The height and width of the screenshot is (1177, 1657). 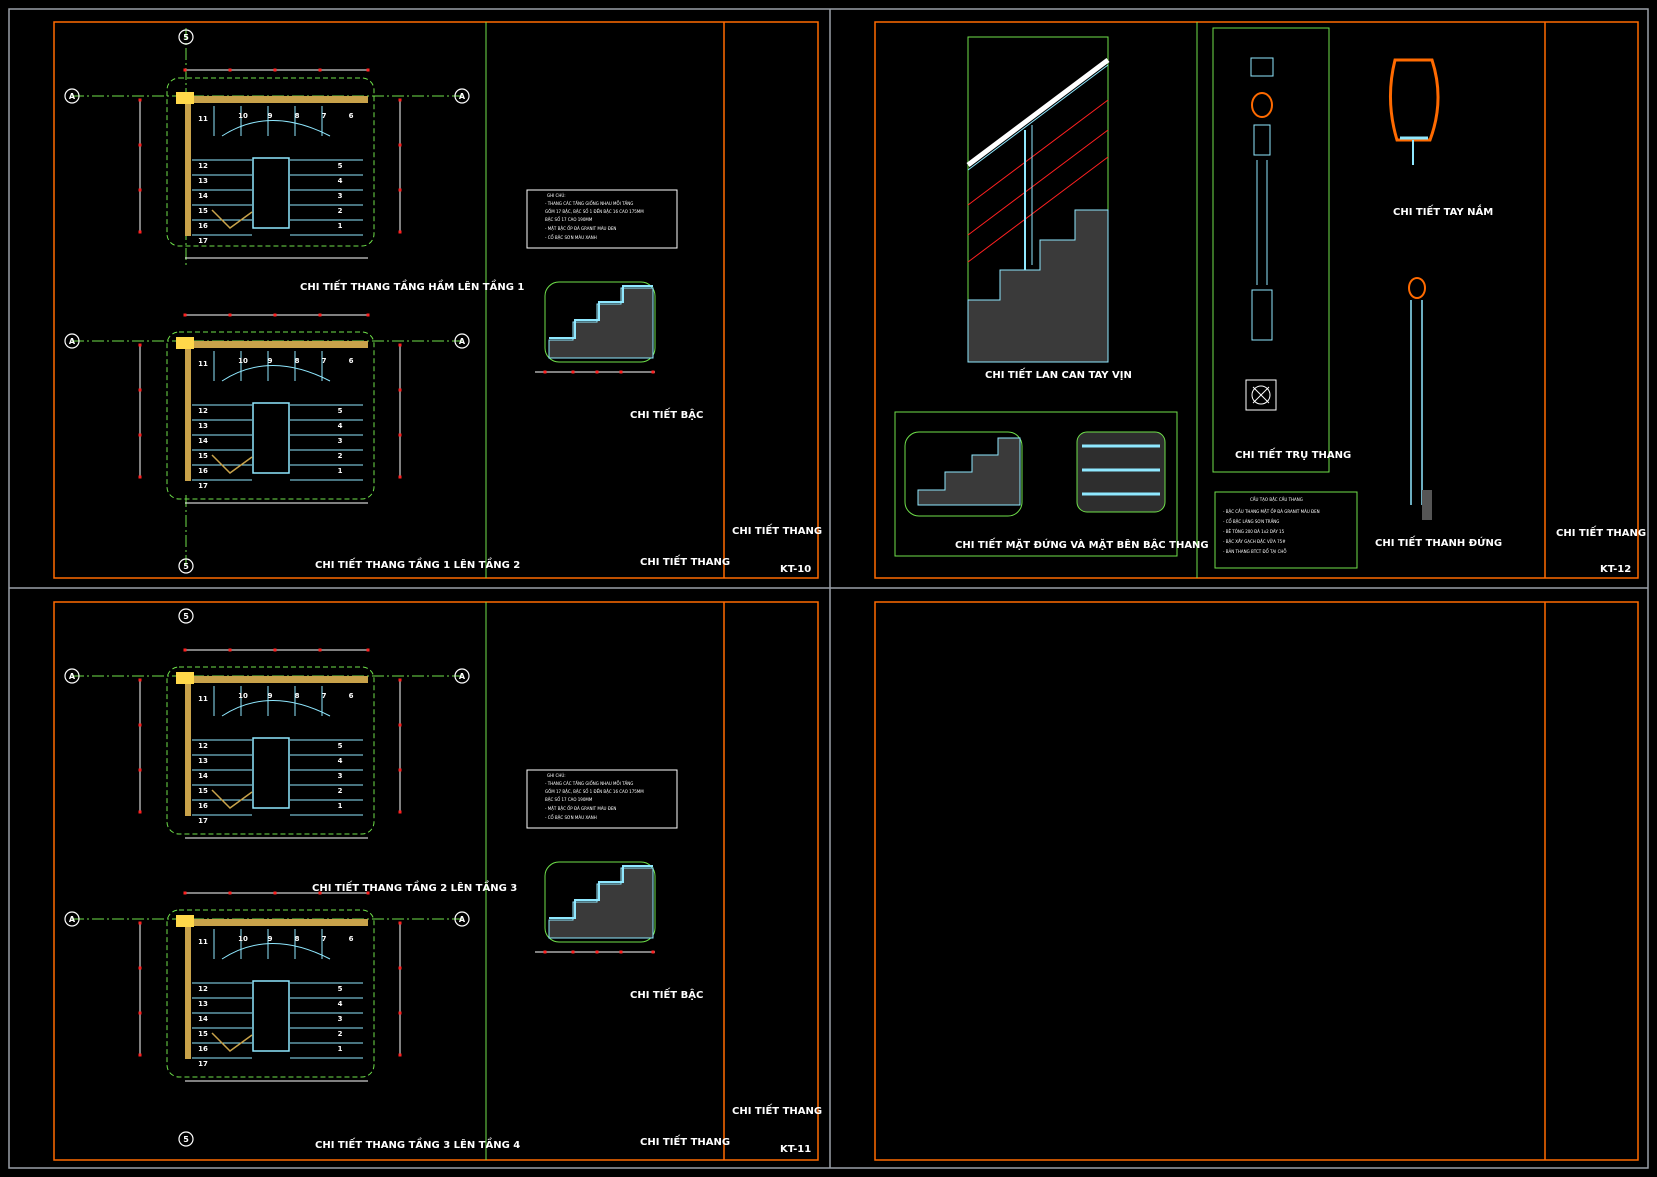 What do you see at coordinates (1255, 551) in the screenshot?
I see `structure-line: - BẢN THANG BTCT ĐỔ TẠI CHỖ` at bounding box center [1255, 551].